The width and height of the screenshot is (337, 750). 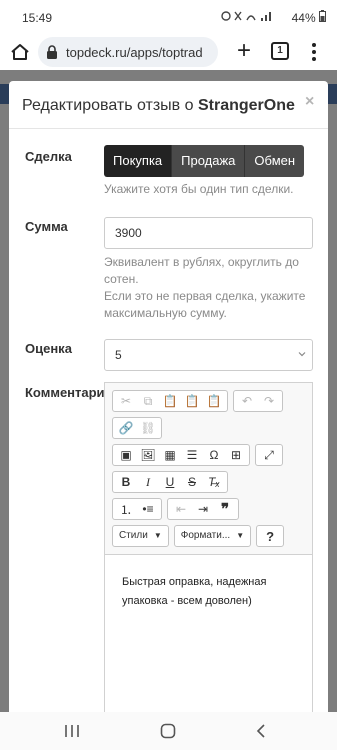 What do you see at coordinates (214, 401) in the screenshot?
I see `paste-word-icon: 📋` at bounding box center [214, 401].